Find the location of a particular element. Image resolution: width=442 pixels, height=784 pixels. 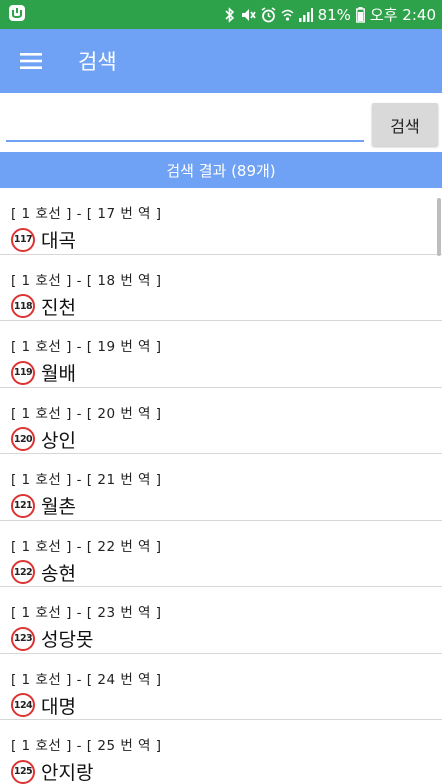

station-number-badge: 125 is located at coordinates (23, 771).